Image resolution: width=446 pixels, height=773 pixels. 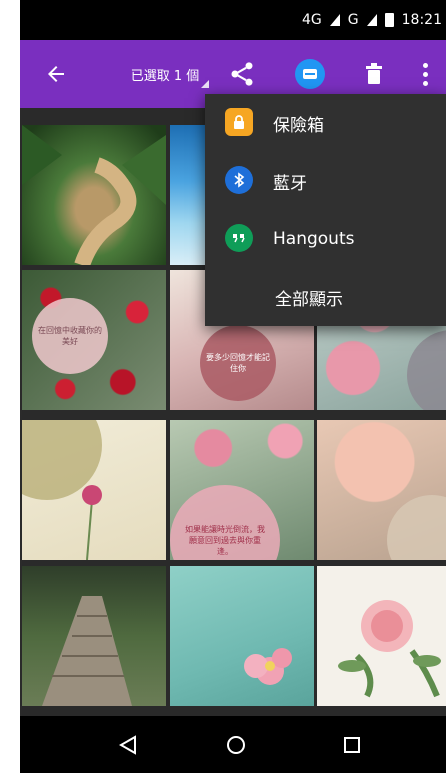 What do you see at coordinates (334, 20) in the screenshot?
I see `signal-icon` at bounding box center [334, 20].